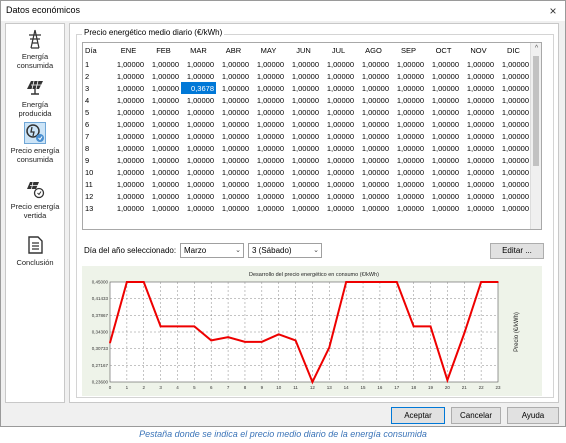 The image size is (566, 443). Describe the element at coordinates (35, 143) in the screenshot. I see `sidebar-item-precio-energia-consumida: Precio energía consumida` at that location.